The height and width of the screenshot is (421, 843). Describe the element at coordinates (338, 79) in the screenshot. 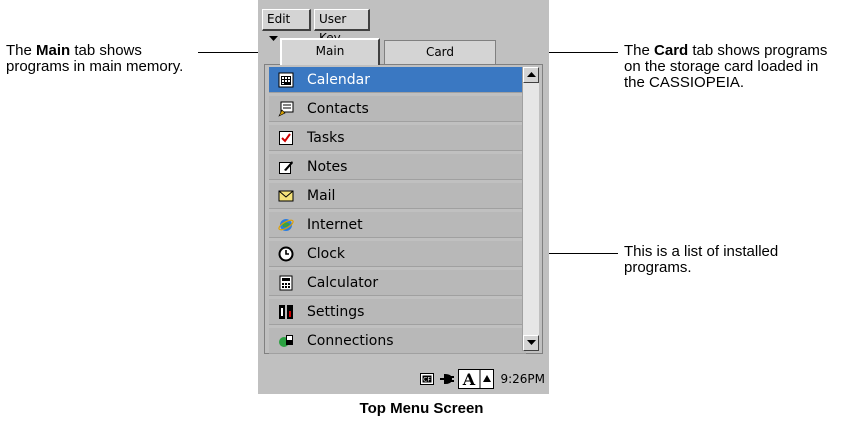

I see `program-label: Calendar` at that location.